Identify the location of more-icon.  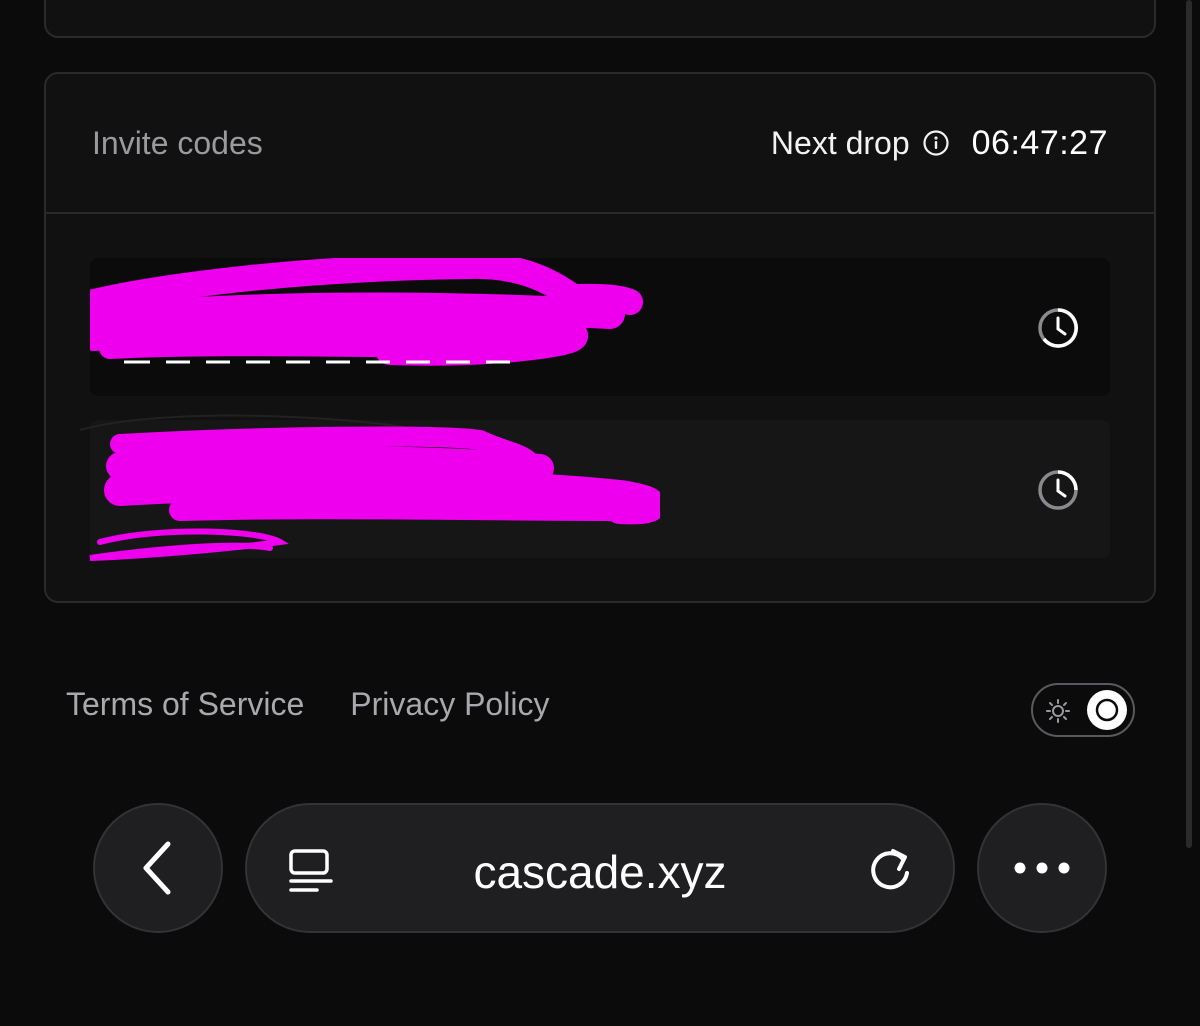
(1042, 868).